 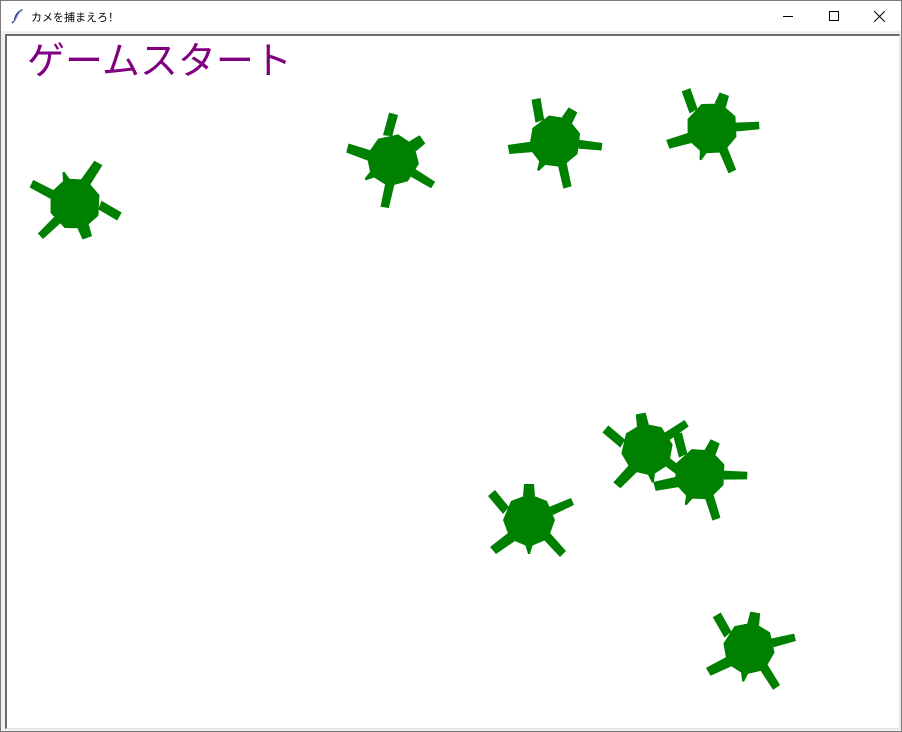 I want to click on maximize-icon, so click(x=834, y=16).